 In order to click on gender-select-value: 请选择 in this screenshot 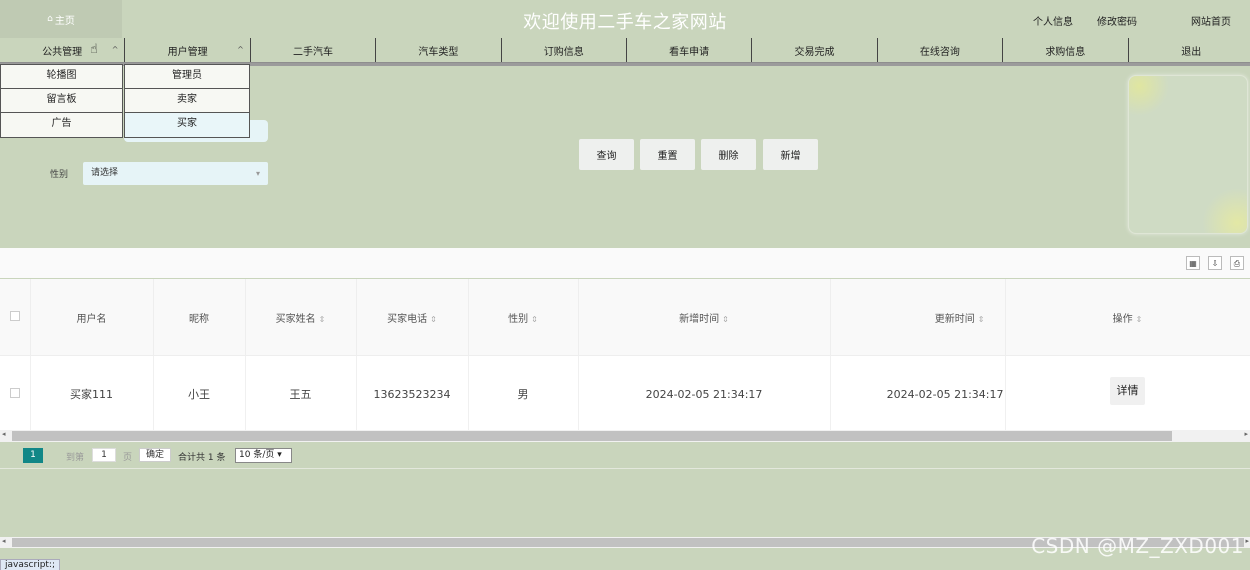, I will do `click(105, 173)`.